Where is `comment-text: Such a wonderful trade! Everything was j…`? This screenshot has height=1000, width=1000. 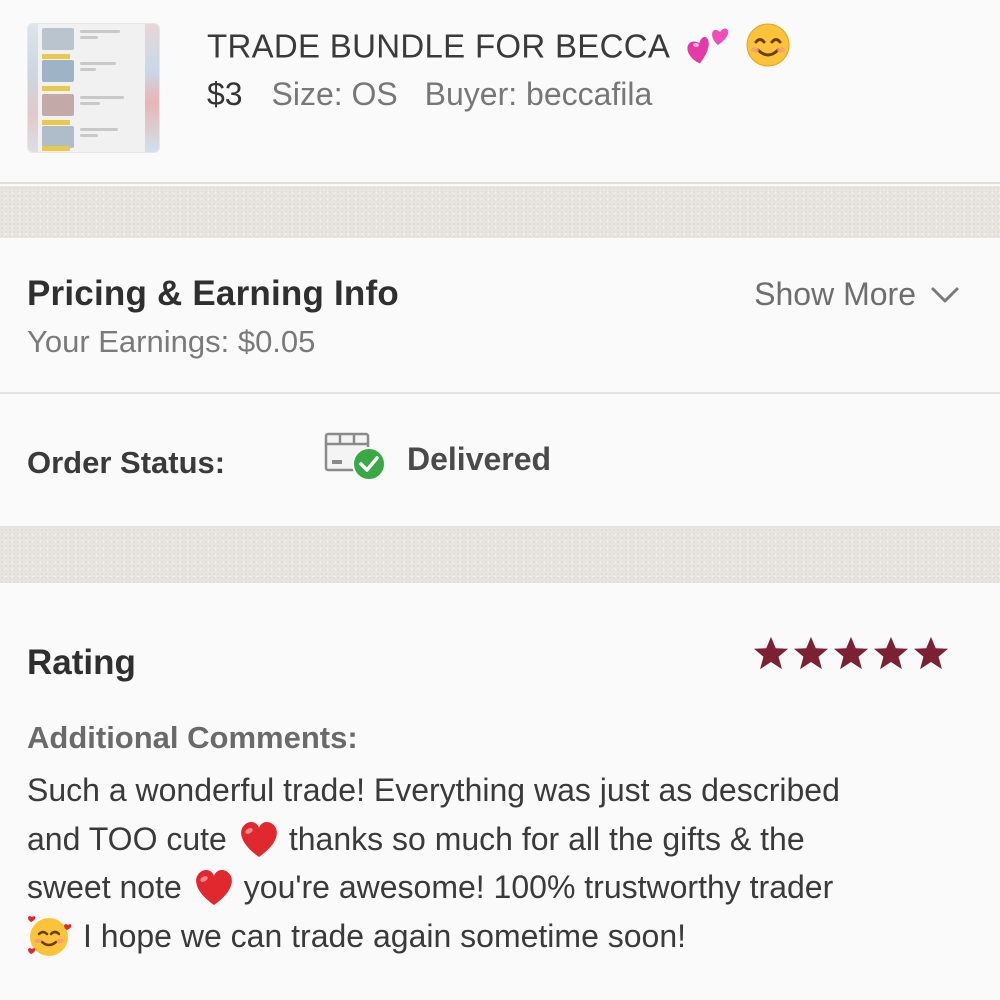
comment-text: Such a wonderful trade! Everything was j… is located at coordinates (433, 790).